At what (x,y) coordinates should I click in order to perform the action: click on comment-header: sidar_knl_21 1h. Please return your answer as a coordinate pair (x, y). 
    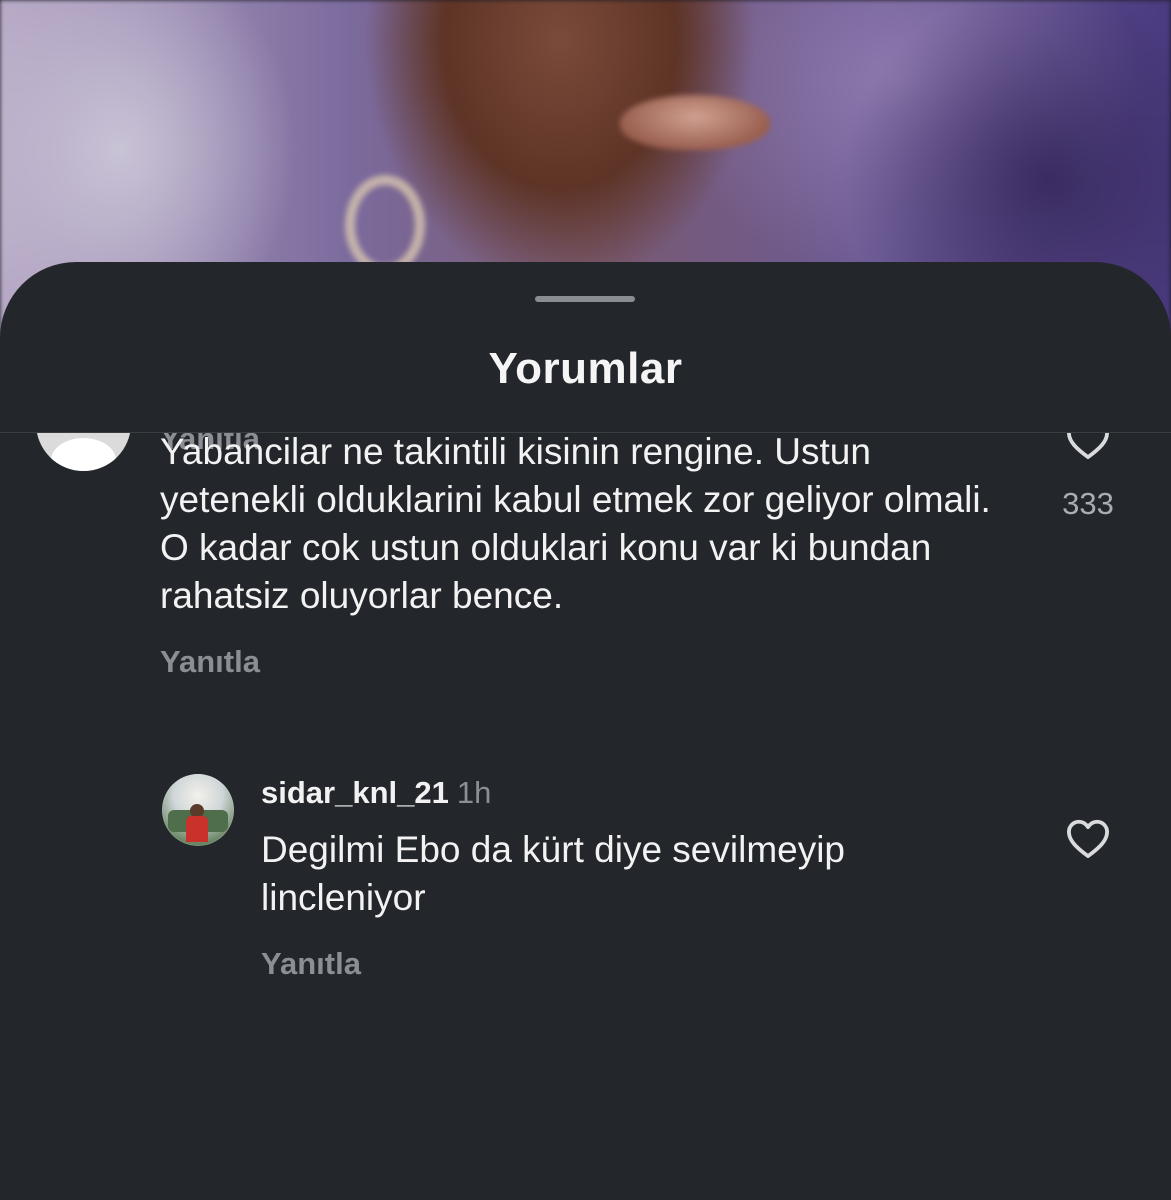
    Looking at the image, I should click on (376, 793).